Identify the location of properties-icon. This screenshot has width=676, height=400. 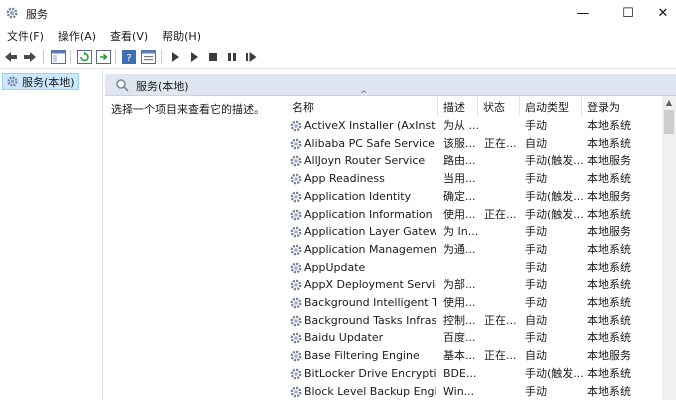
(148, 57).